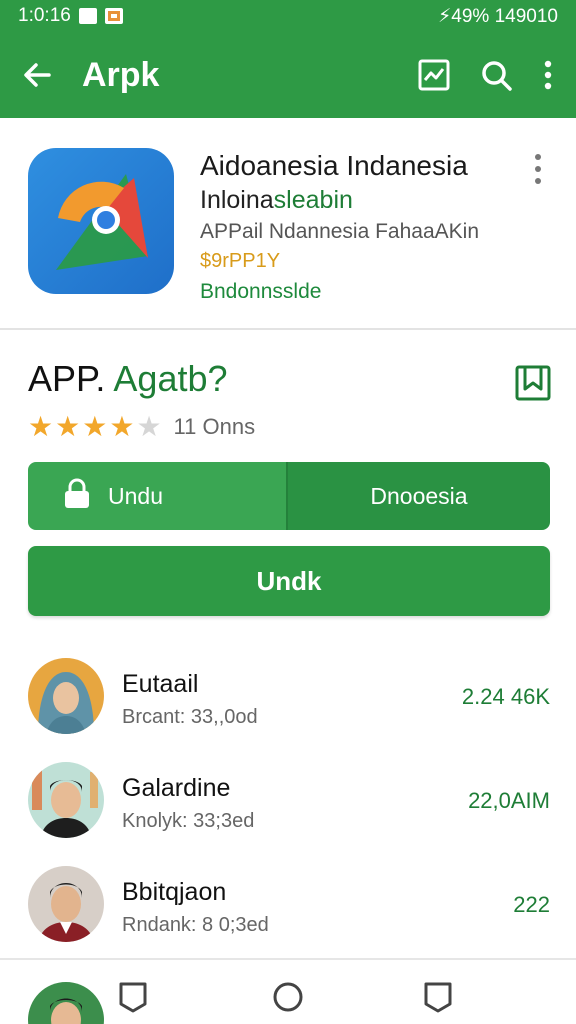 The height and width of the screenshot is (1024, 576). What do you see at coordinates (195, 925) in the screenshot?
I see `list-item-meta: Rndank: 8 0;3ed` at bounding box center [195, 925].